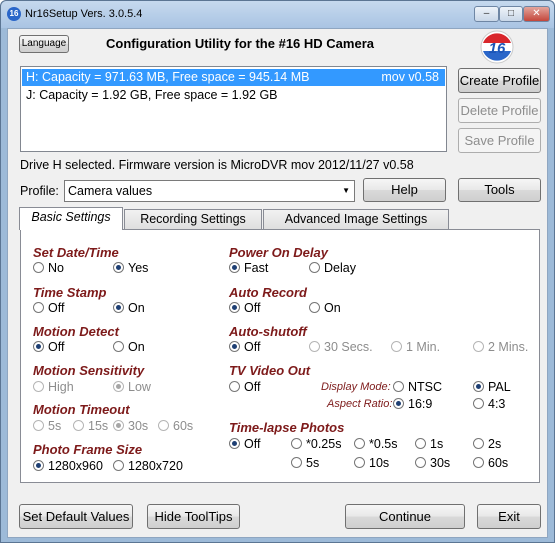 This screenshot has width=555, height=543. I want to click on title-bar: 16 Nr16Setup Vers. 3.0.5.4 – □ ✕, so click(277, 14).